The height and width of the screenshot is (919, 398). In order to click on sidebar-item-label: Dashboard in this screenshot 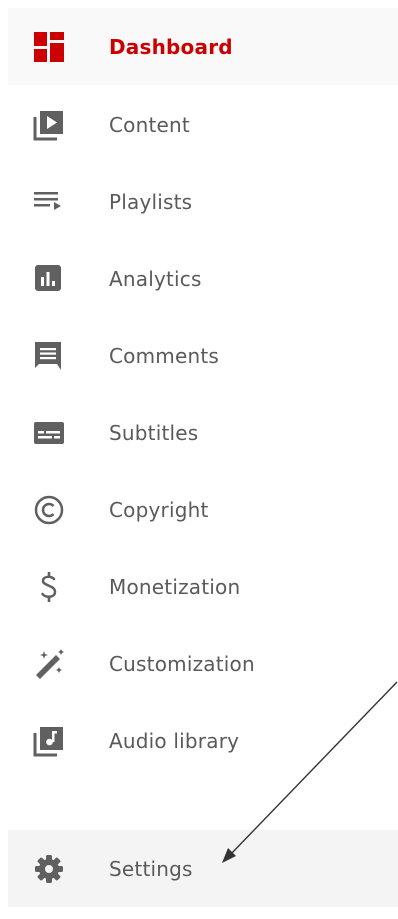, I will do `click(171, 46)`.